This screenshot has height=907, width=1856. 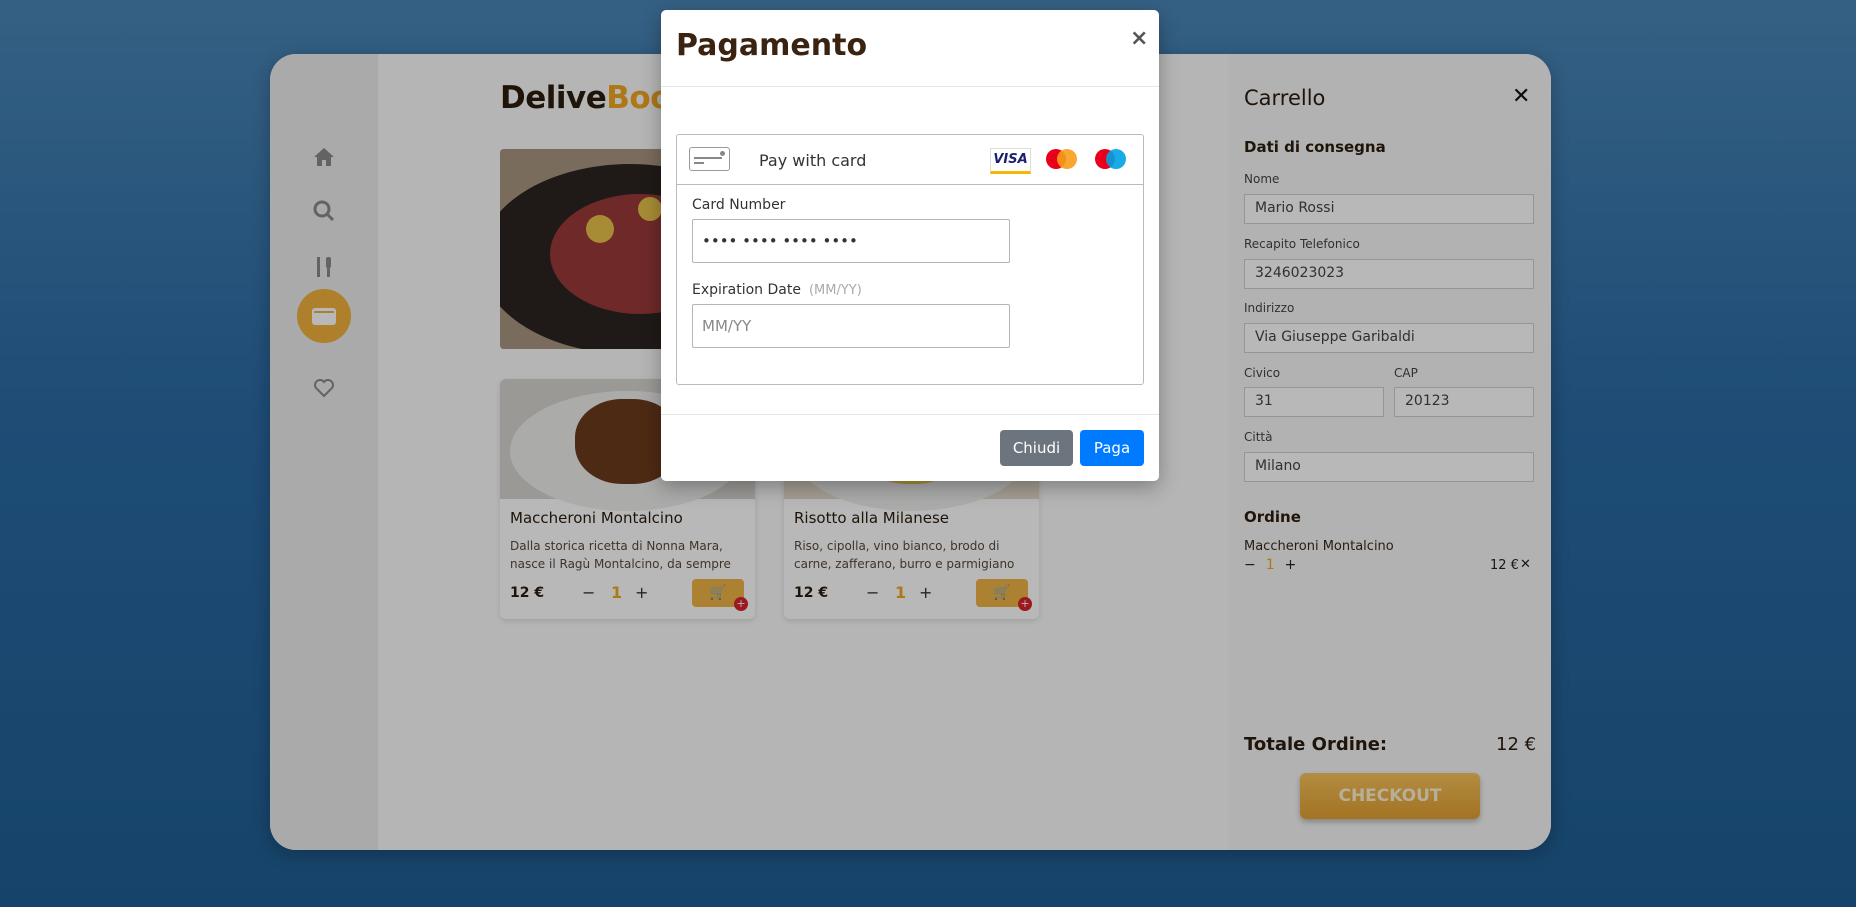 I want to click on mastercard-logo-icon, so click(x=1062, y=162).